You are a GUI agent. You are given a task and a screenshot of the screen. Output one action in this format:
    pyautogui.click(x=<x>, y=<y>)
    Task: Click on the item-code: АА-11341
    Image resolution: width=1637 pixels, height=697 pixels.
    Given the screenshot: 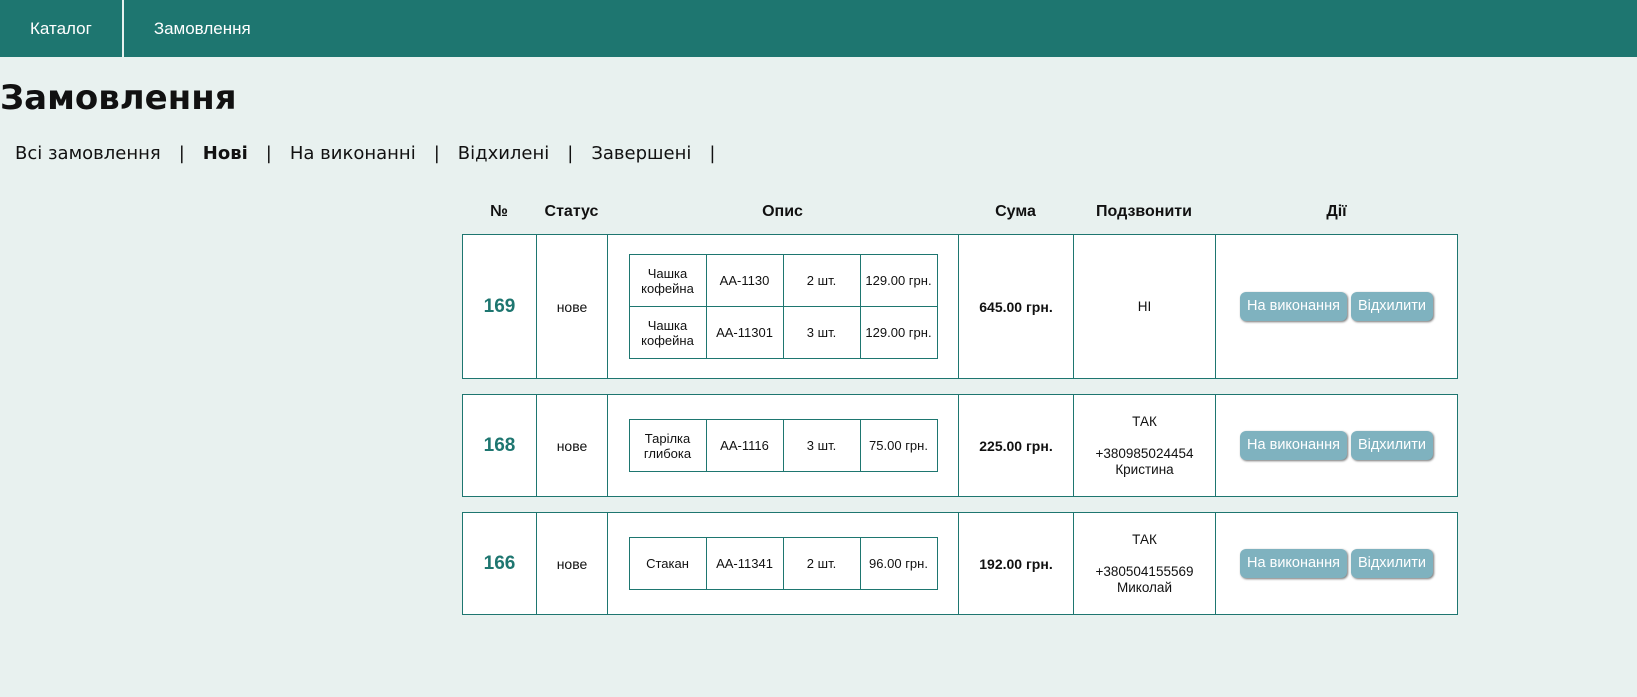 What is the action you would take?
    pyautogui.click(x=744, y=563)
    